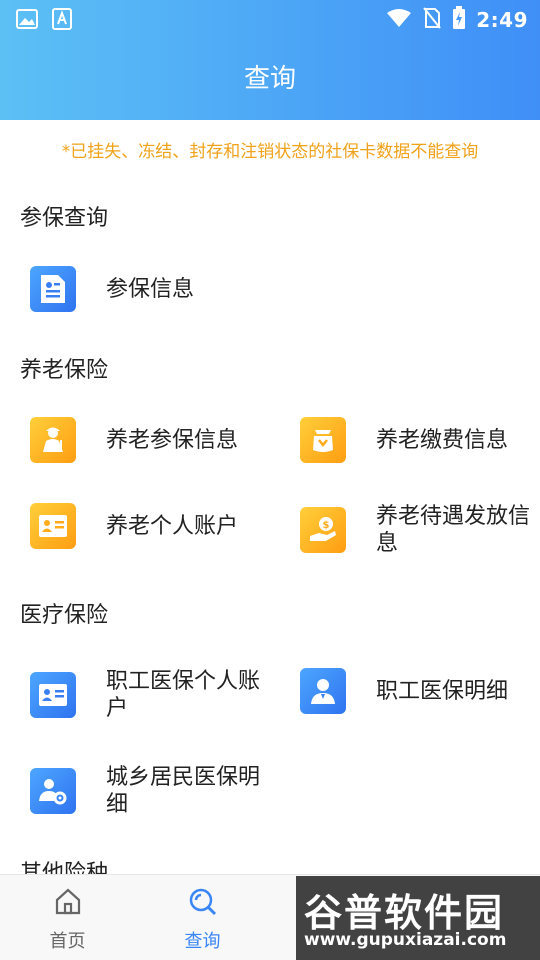 This screenshot has width=540, height=960. Describe the element at coordinates (27, 21) in the screenshot. I see `image-notification-icon` at that location.